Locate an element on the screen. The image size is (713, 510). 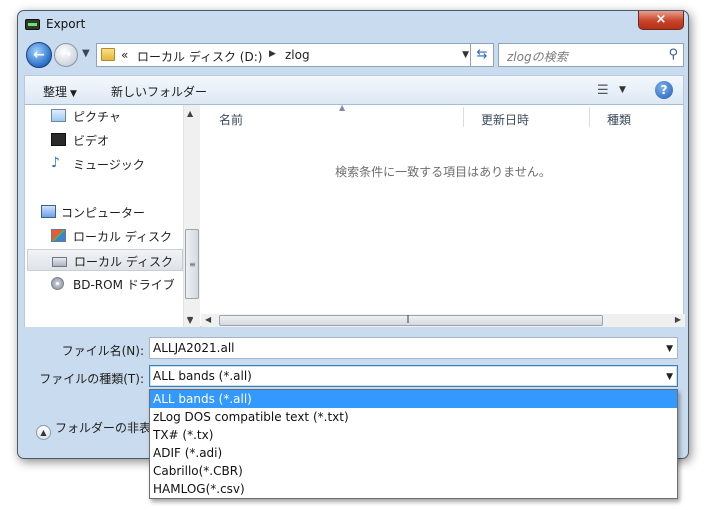
breadcrumb-drive: ローカル ディスク (D:) is located at coordinates (199, 56).